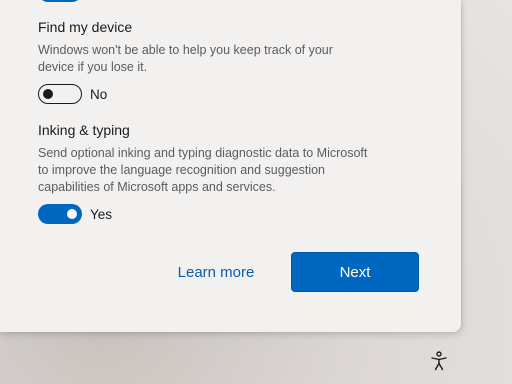 This screenshot has height=384, width=512. Describe the element at coordinates (60, 1) in the screenshot. I see `previous-setting-toggle` at that location.